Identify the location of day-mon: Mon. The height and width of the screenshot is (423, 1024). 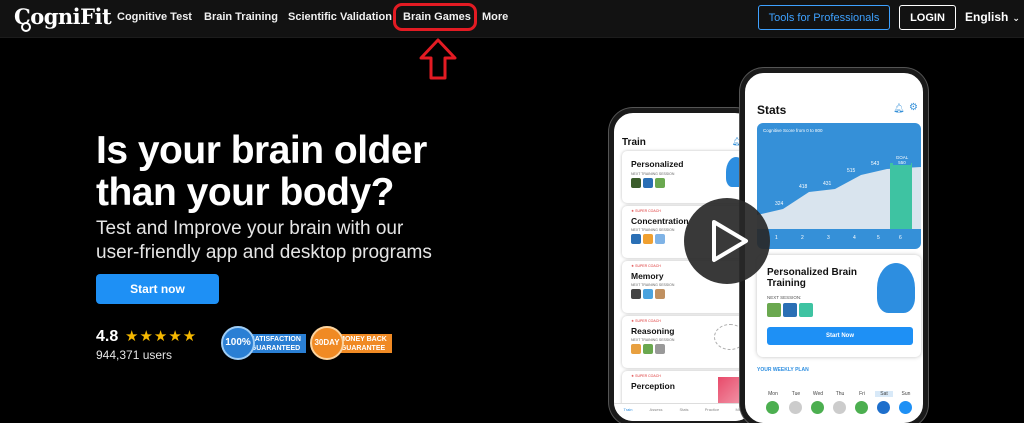
(773, 394).